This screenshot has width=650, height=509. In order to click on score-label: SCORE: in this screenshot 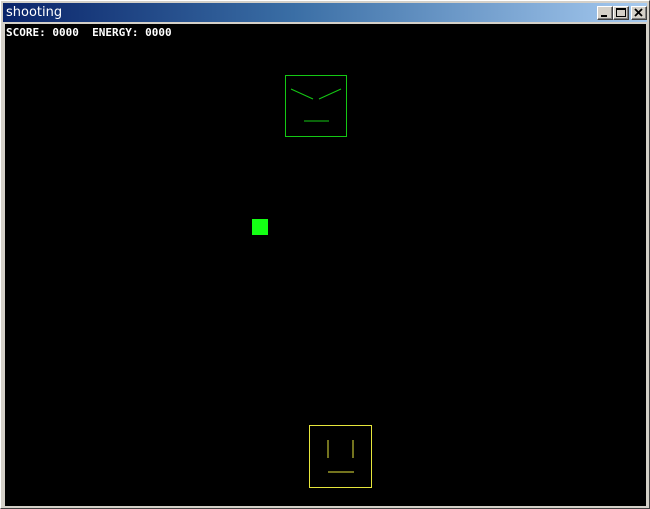, I will do `click(26, 32)`.